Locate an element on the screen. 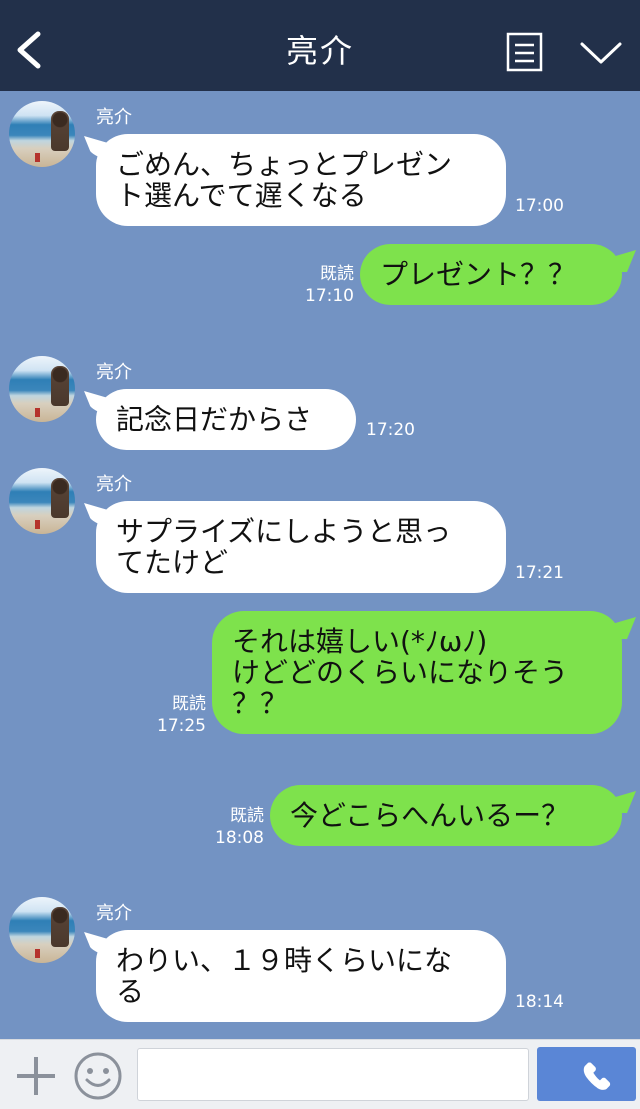 The height and width of the screenshot is (1109, 640). chat-title: 亮介 is located at coordinates (319, 51).